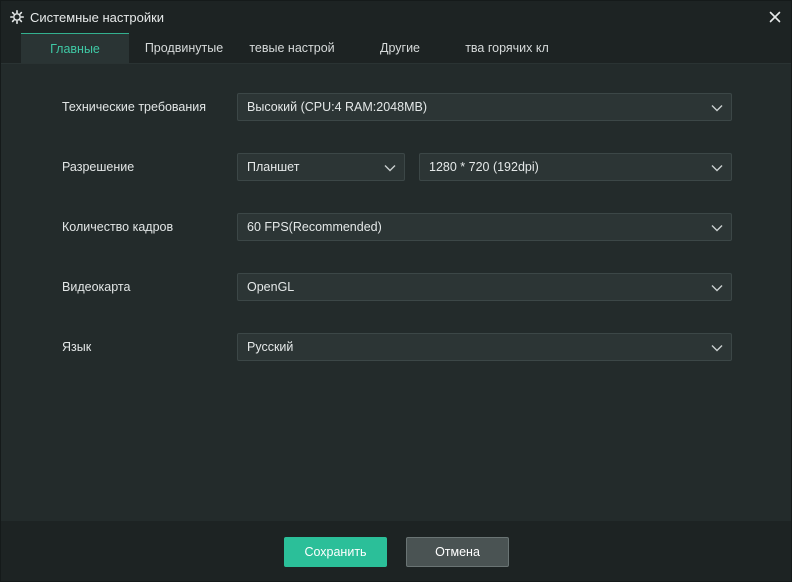 This screenshot has height=582, width=792. I want to click on language-value: Русский, so click(270, 347).